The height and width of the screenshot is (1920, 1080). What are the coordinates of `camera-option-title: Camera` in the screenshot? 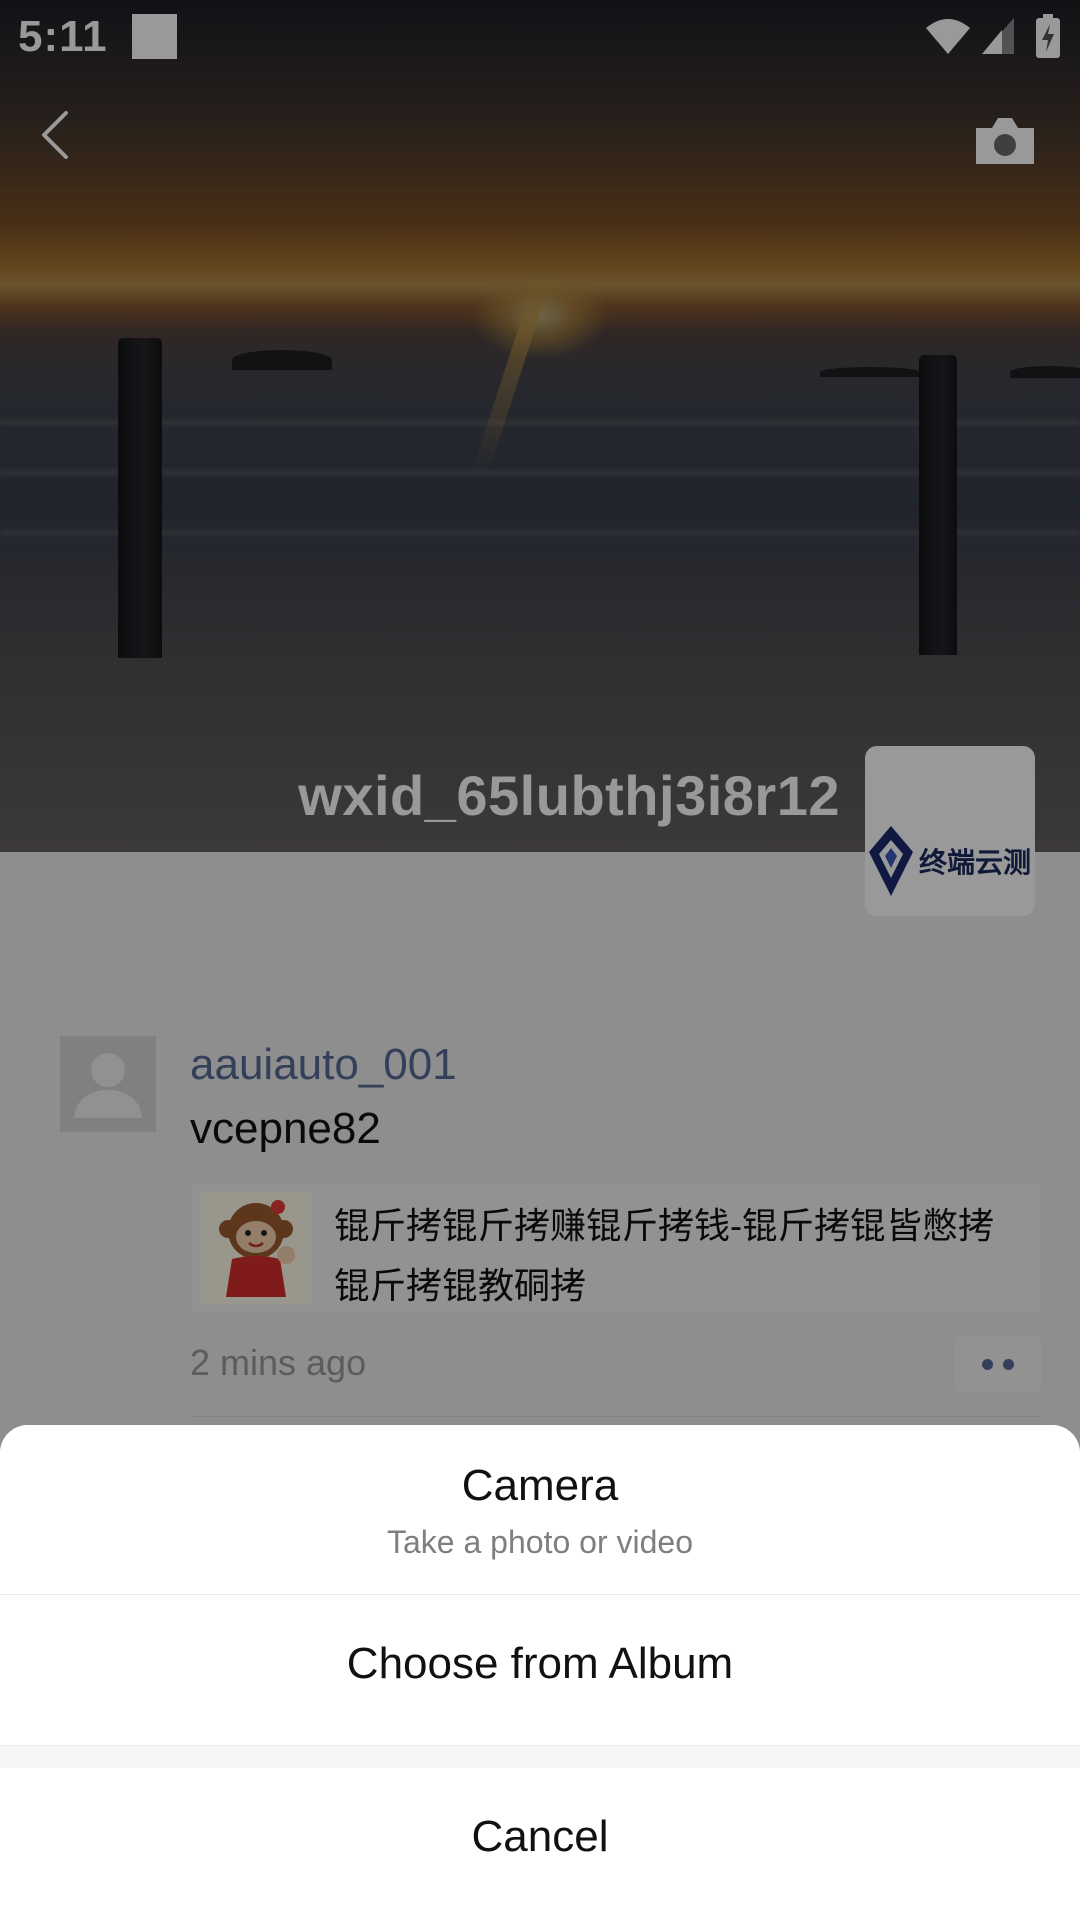 It's located at (540, 1485).